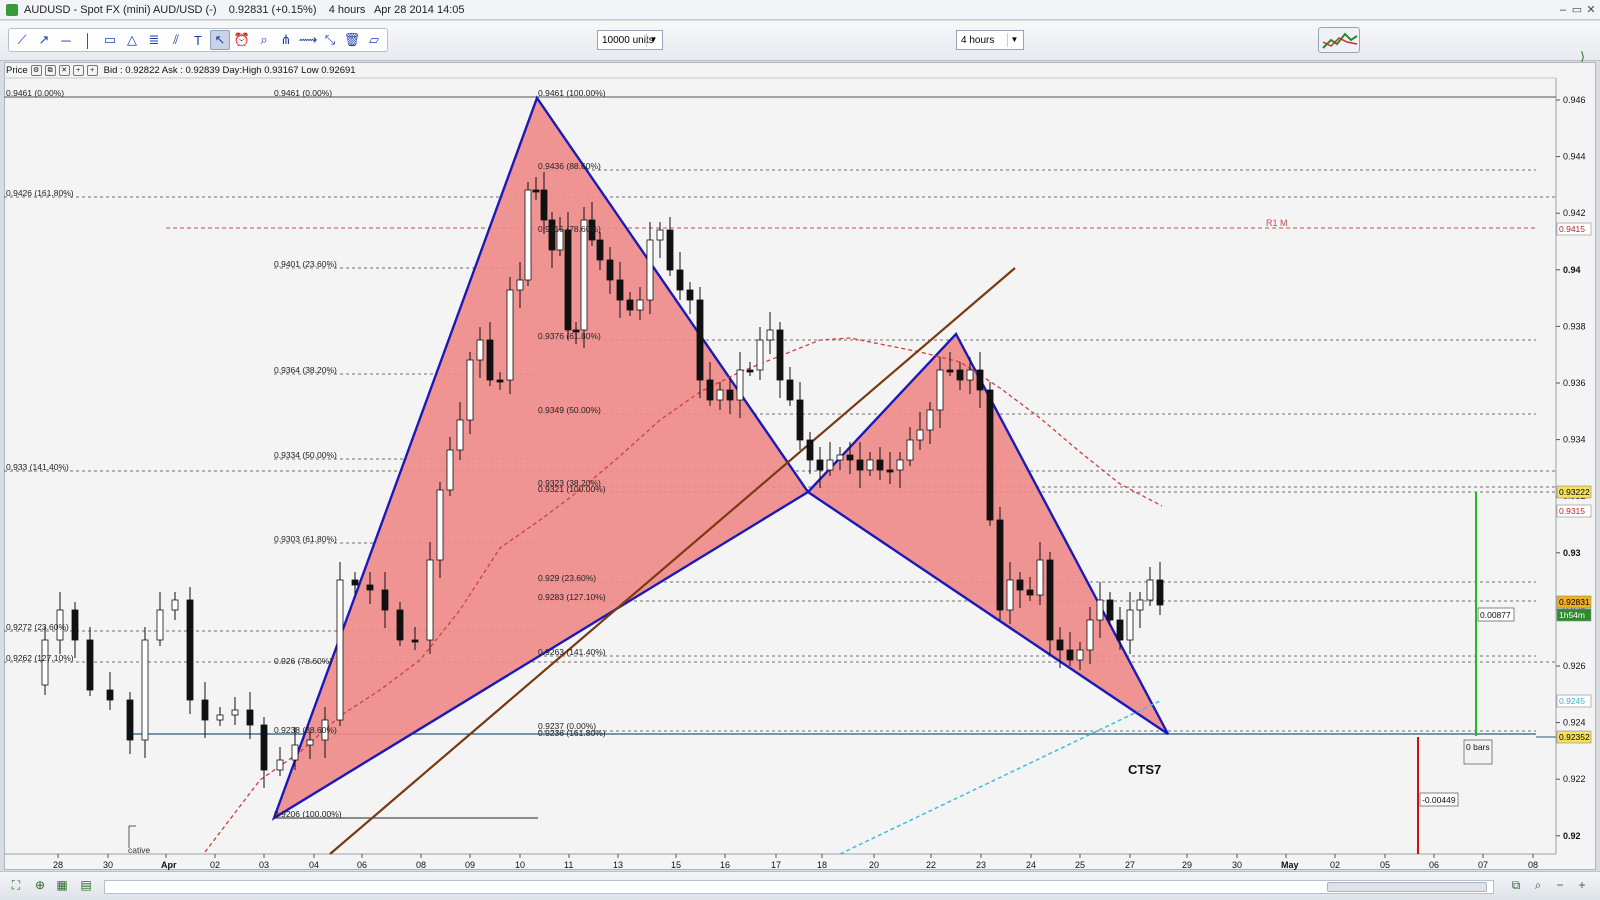 This screenshot has height=900, width=1600. What do you see at coordinates (40, 886) in the screenshot?
I see `crosshair-icon: ⊕` at bounding box center [40, 886].